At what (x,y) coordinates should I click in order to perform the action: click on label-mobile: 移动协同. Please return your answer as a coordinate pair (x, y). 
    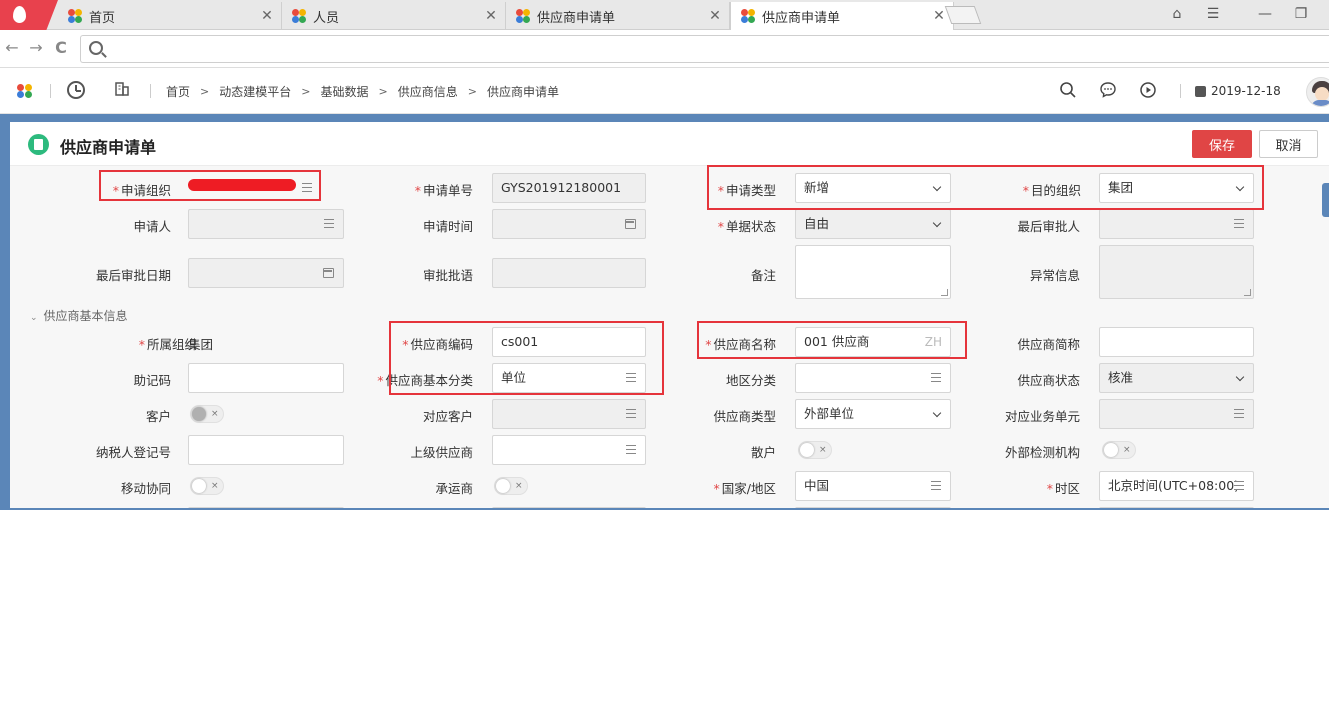
    Looking at the image, I should click on (145, 488).